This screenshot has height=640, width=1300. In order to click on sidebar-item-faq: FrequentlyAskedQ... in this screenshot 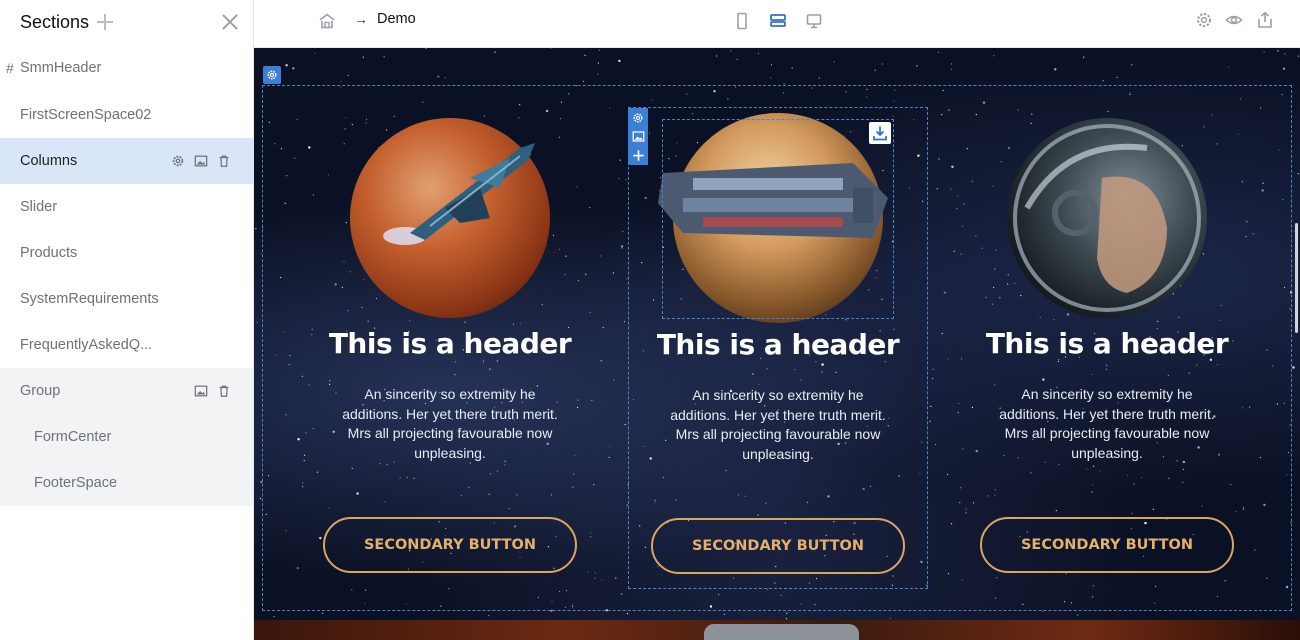, I will do `click(126, 345)`.